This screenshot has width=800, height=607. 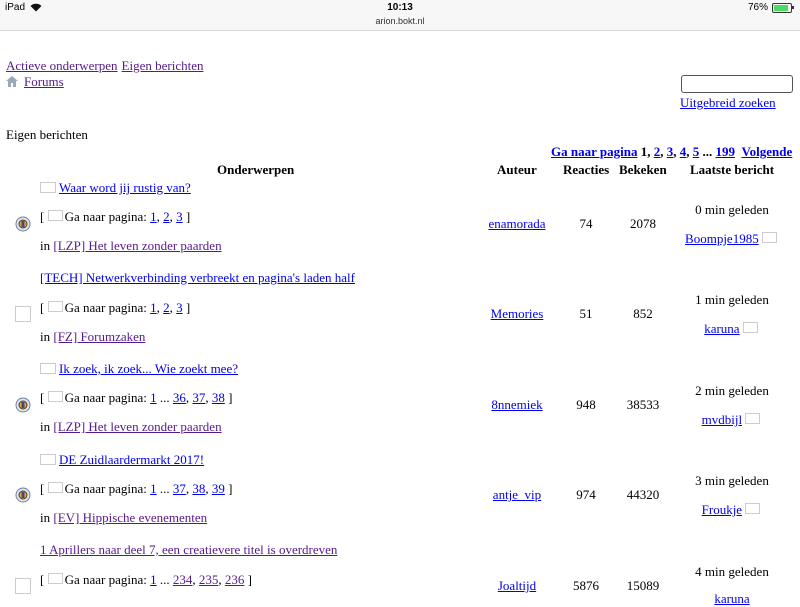 What do you see at coordinates (400, 21) in the screenshot?
I see `address-bar-url: arion.bokt.nl` at bounding box center [400, 21].